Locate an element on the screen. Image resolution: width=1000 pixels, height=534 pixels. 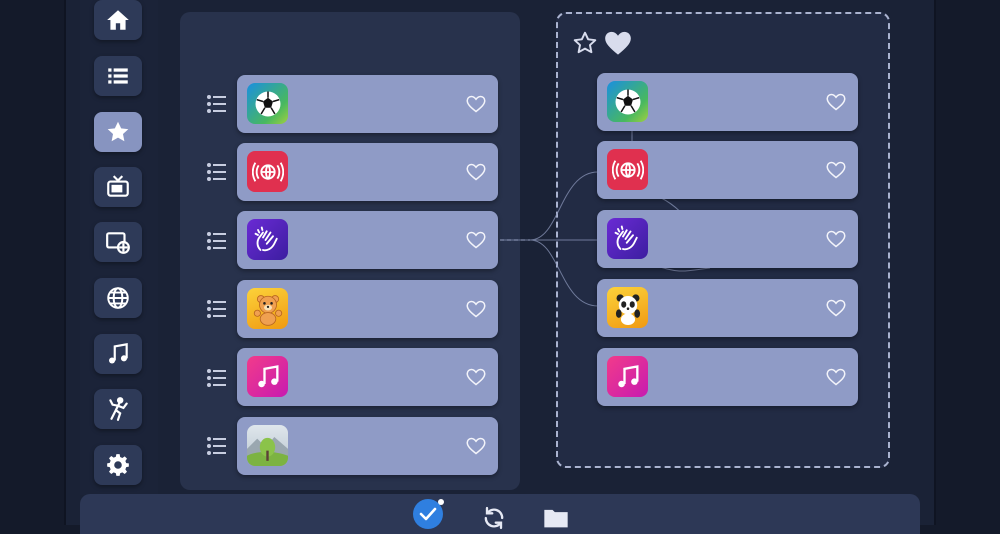
sidebar-item-media is located at coordinates (118, 242).